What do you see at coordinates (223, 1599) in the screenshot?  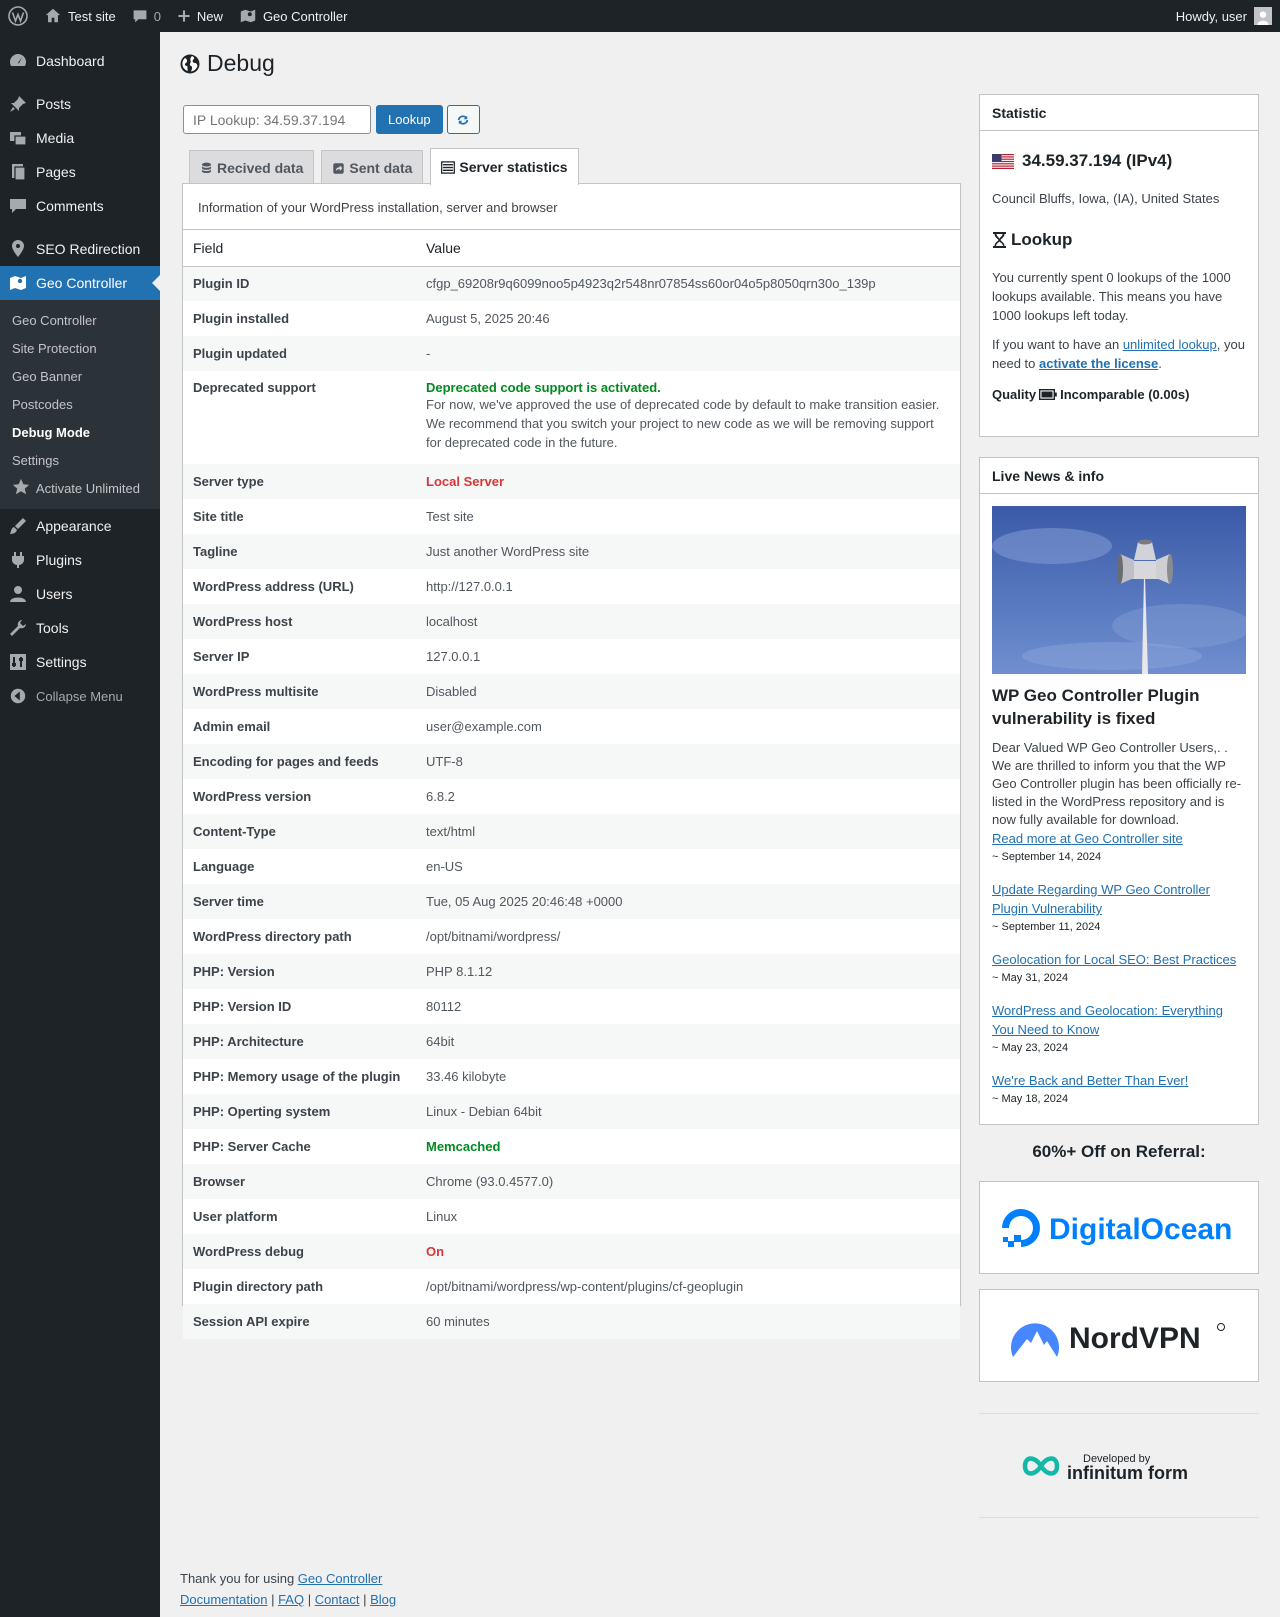 I see `footer-documentation-link: Documentation` at bounding box center [223, 1599].